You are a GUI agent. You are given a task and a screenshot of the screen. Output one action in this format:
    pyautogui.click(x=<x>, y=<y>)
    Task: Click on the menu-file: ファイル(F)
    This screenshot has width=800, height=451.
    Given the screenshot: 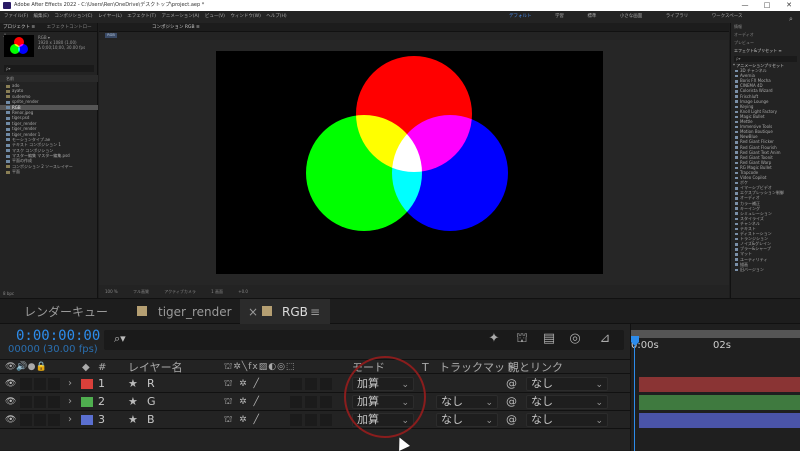 What is the action you would take?
    pyautogui.click(x=16, y=16)
    